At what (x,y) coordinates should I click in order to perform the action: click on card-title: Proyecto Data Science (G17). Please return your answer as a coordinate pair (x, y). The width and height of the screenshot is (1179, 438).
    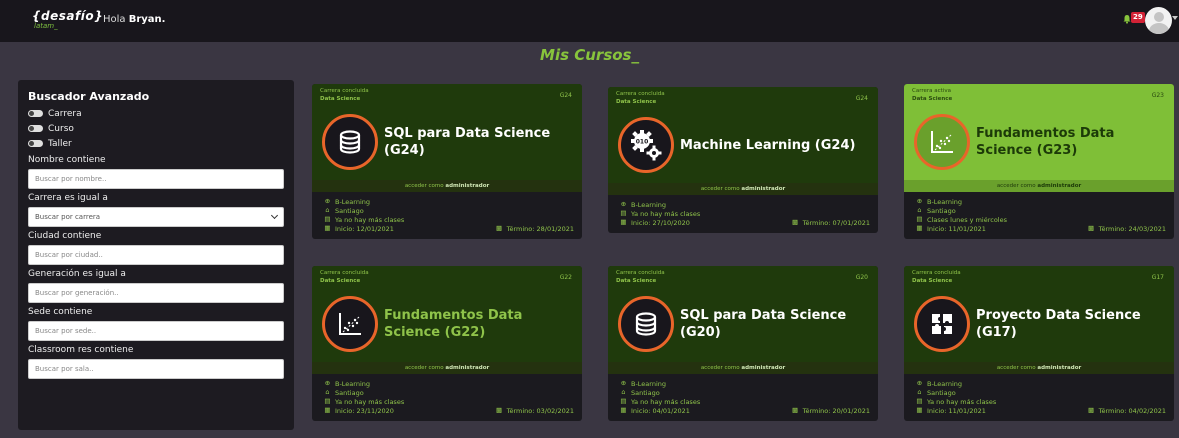
    Looking at the image, I should click on (1071, 324).